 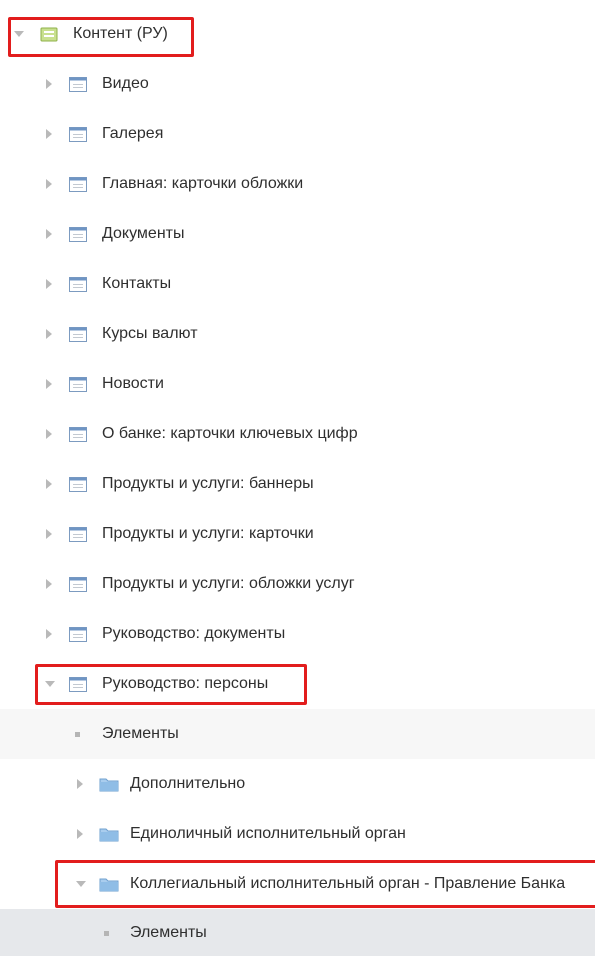 I want to click on tree-node-news: Новости, so click(x=297, y=384).